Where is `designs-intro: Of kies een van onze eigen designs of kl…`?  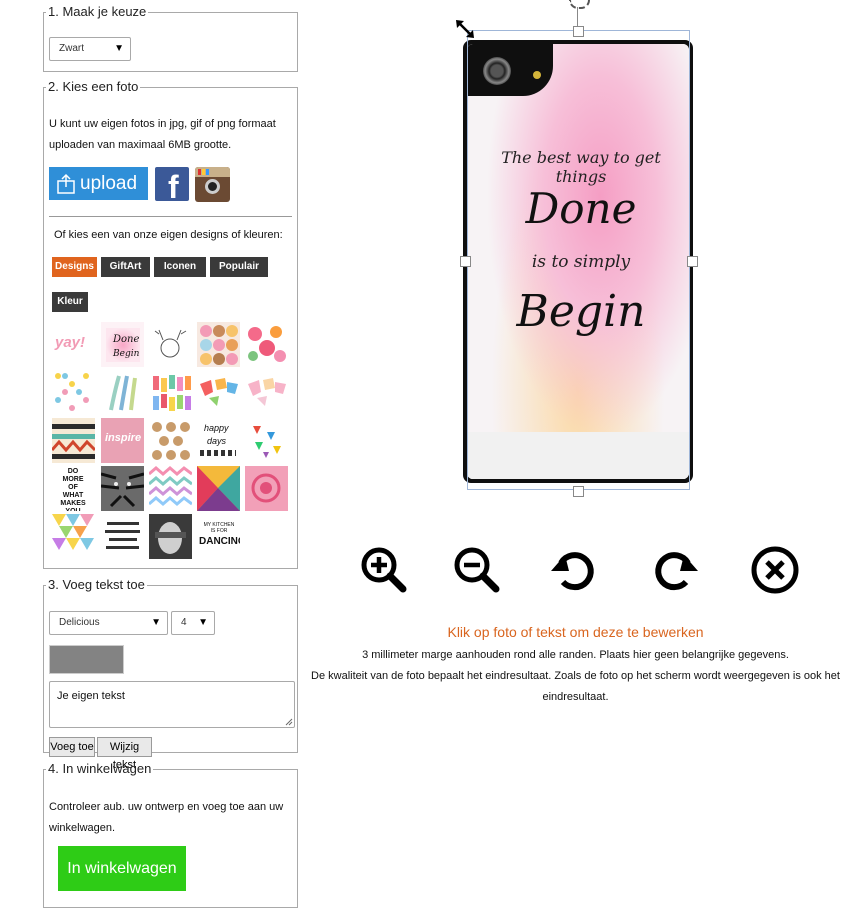
designs-intro: Of kies een van onze eigen designs of kl… is located at coordinates (168, 235).